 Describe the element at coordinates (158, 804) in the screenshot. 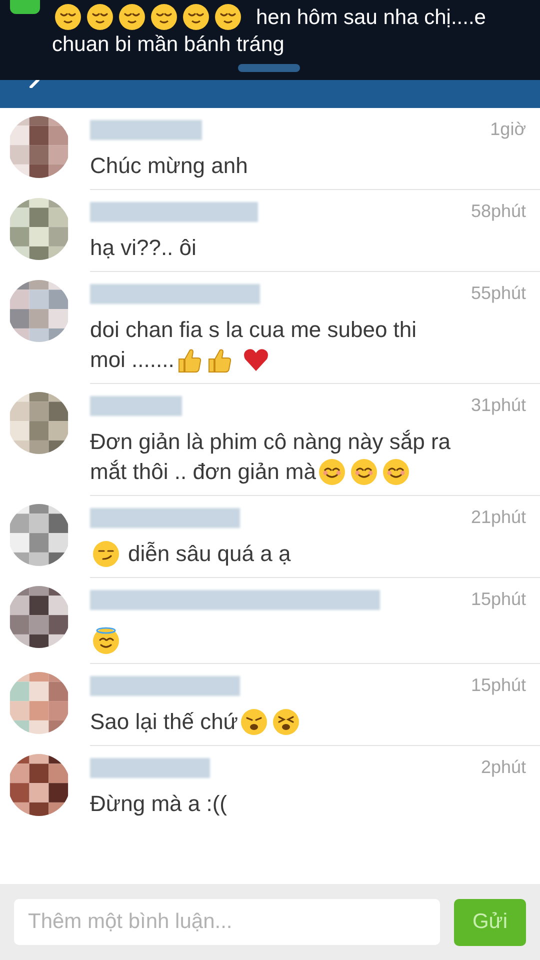

I see `comment-text: Đừng mà a :((` at that location.